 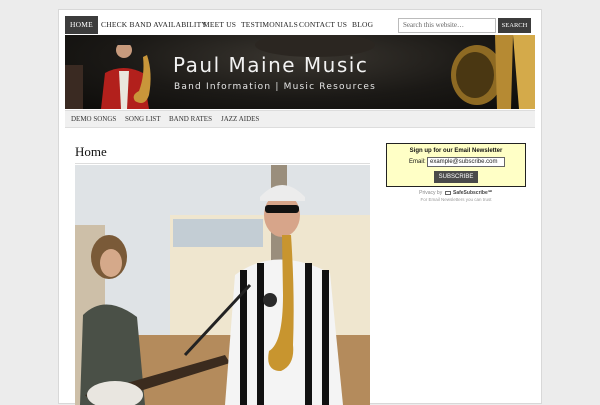 I want to click on nav-item-home: HOME, so click(x=81, y=25).